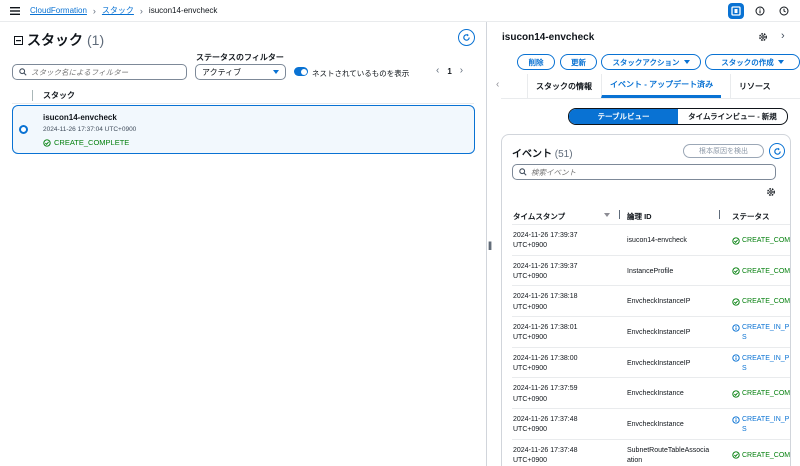 Image resolution: width=800 pixels, height=466 pixels. What do you see at coordinates (763, 37) in the screenshot?
I see `settings-icon` at bounding box center [763, 37].